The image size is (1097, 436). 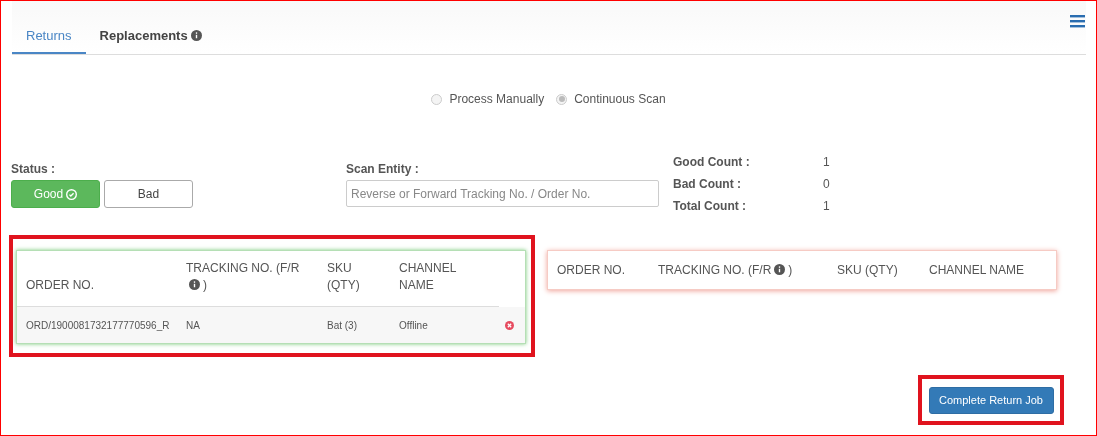 I want to click on table-cell-text: Bat (3), so click(x=342, y=325).